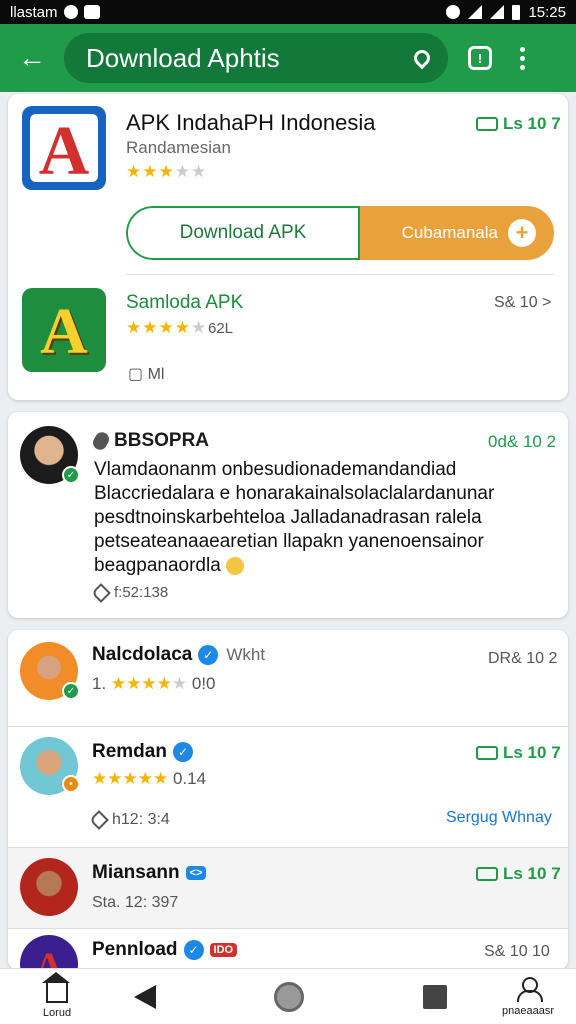 The image size is (576, 1024). What do you see at coordinates (184, 303) in the screenshot?
I see `related-app-title: Samloda APK` at bounding box center [184, 303].